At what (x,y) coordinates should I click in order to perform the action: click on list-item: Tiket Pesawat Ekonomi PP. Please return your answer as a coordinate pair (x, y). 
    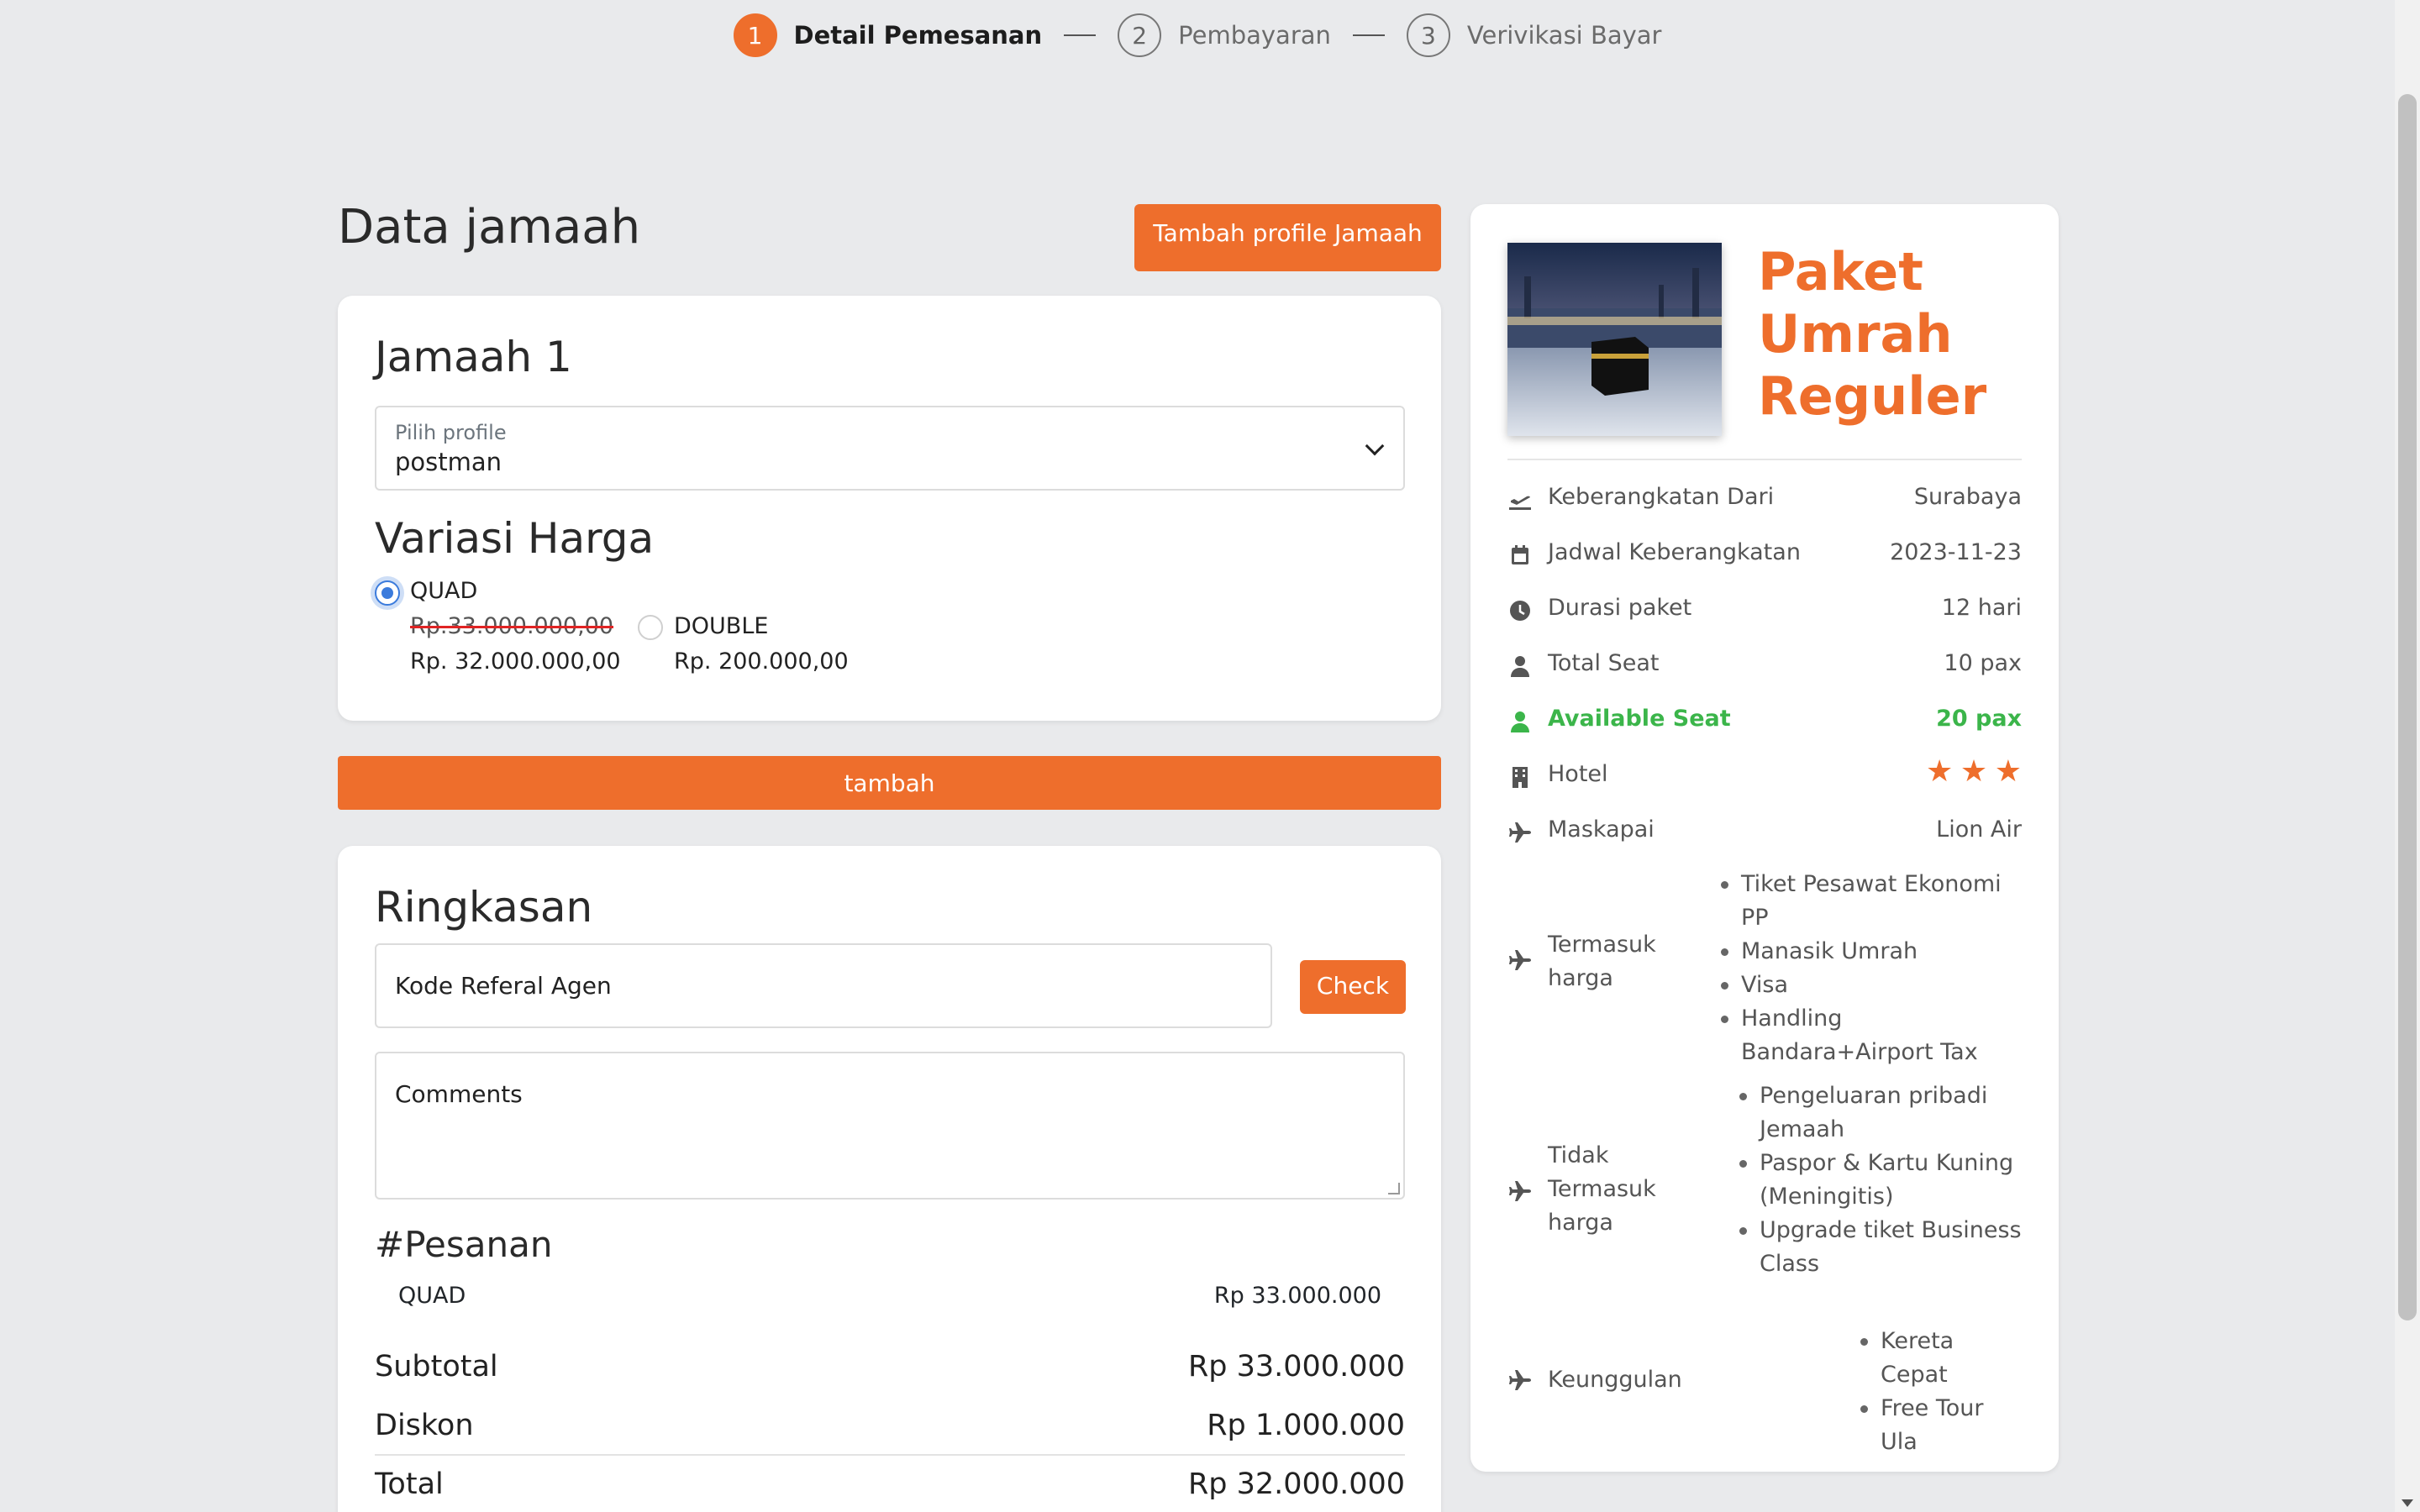
    Looking at the image, I should click on (1874, 901).